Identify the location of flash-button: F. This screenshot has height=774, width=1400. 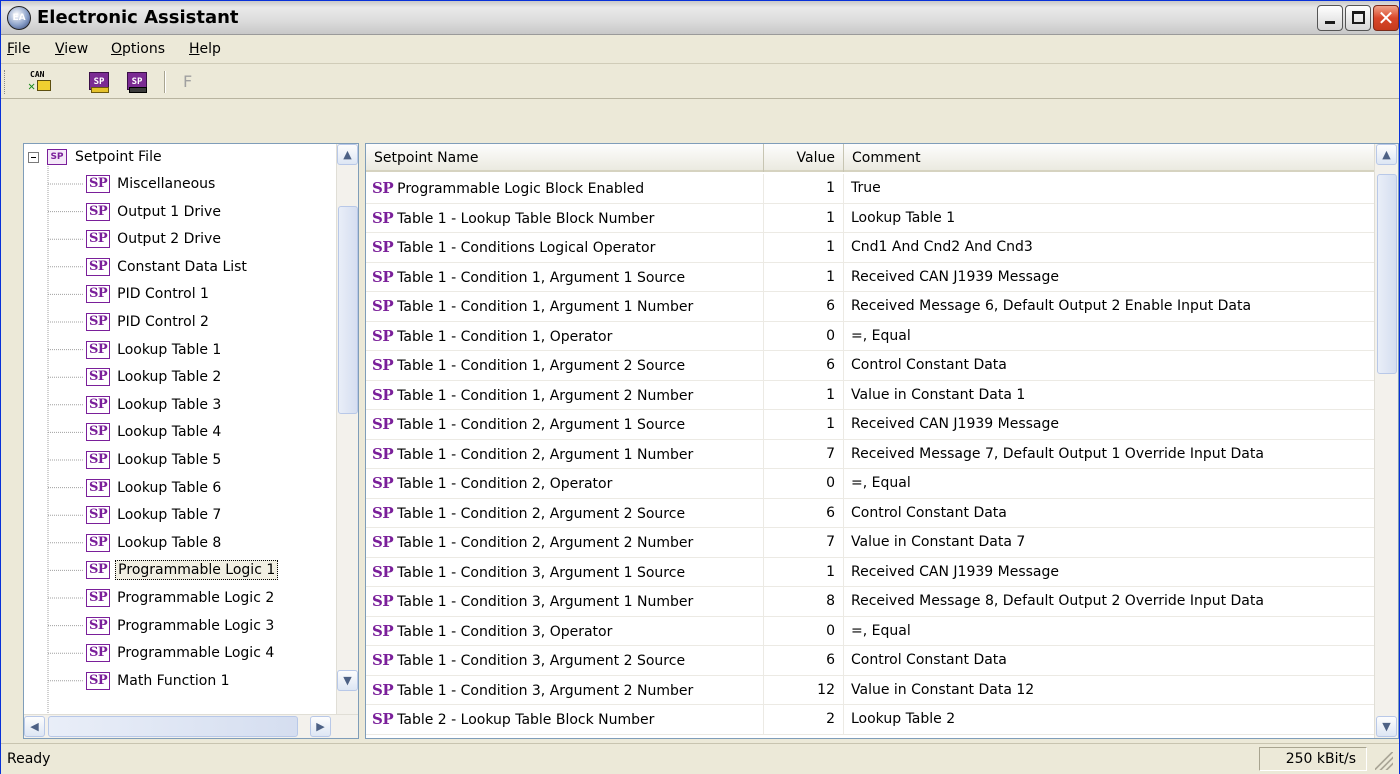
(187, 81).